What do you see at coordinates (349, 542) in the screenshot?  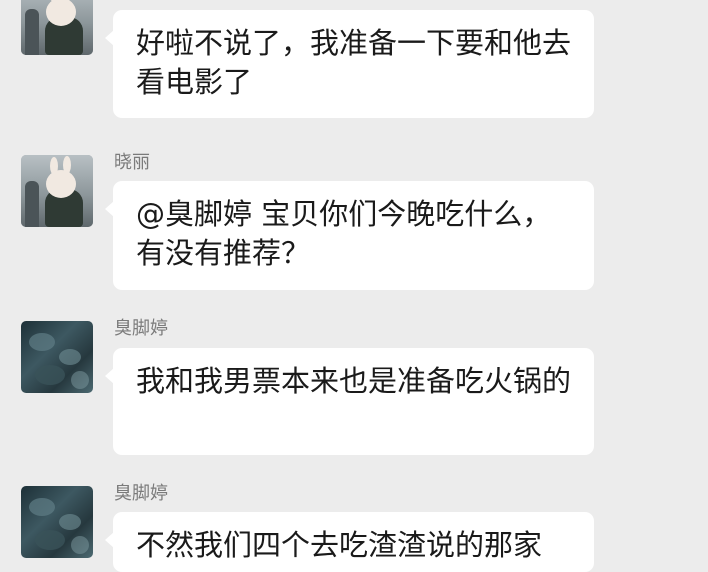 I see `message-bubble: 不然我们四个去吃渣渣说的那家` at bounding box center [349, 542].